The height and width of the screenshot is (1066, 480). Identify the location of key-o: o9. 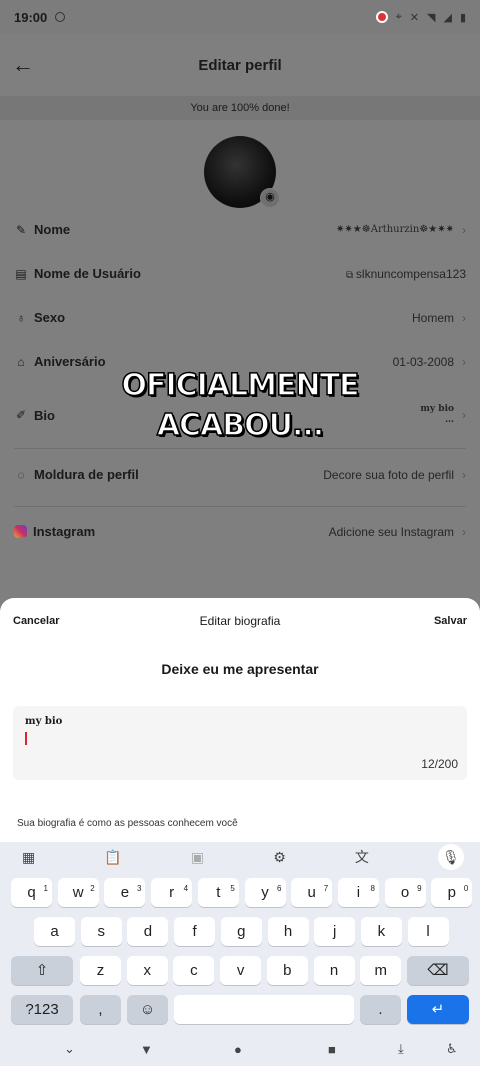
(405, 892).